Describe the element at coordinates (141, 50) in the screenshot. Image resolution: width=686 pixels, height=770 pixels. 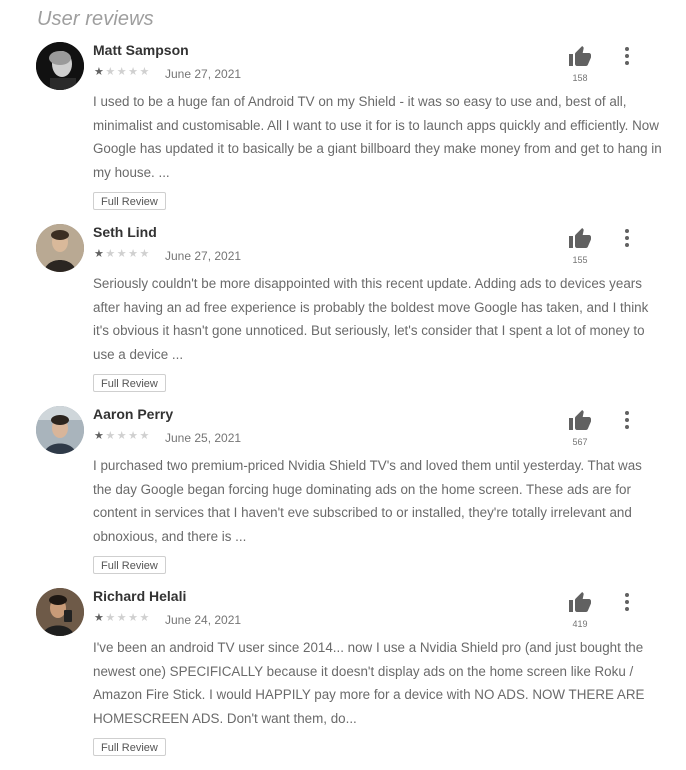
I see `author-name: Matt Sampson` at that location.